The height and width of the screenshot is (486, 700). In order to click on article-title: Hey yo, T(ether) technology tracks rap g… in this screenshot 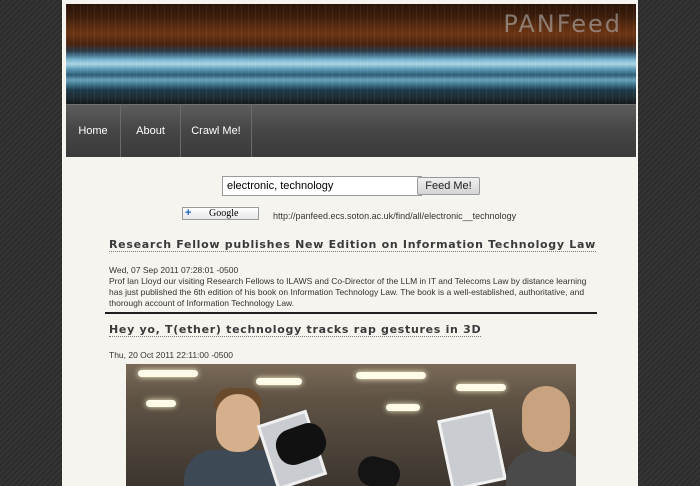, I will do `click(295, 330)`.